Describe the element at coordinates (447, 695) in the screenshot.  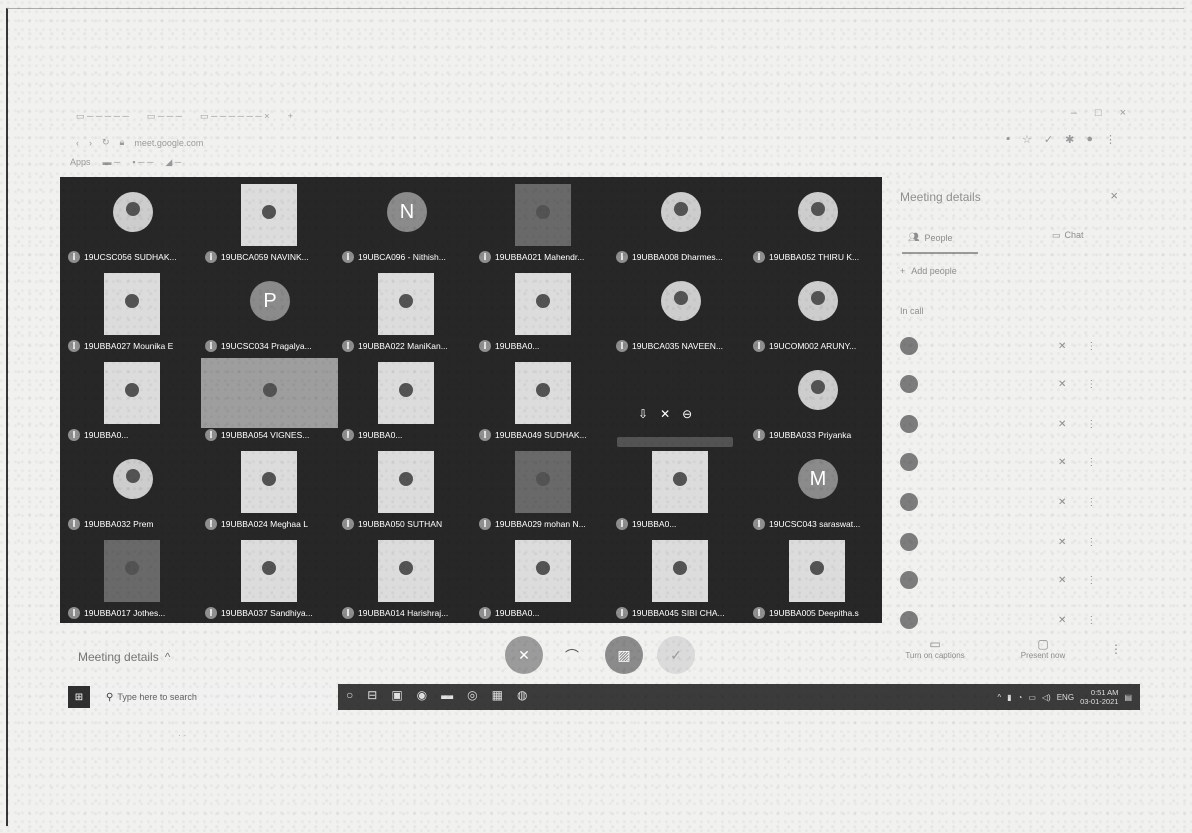
I see `explorer-icon: ▬` at that location.